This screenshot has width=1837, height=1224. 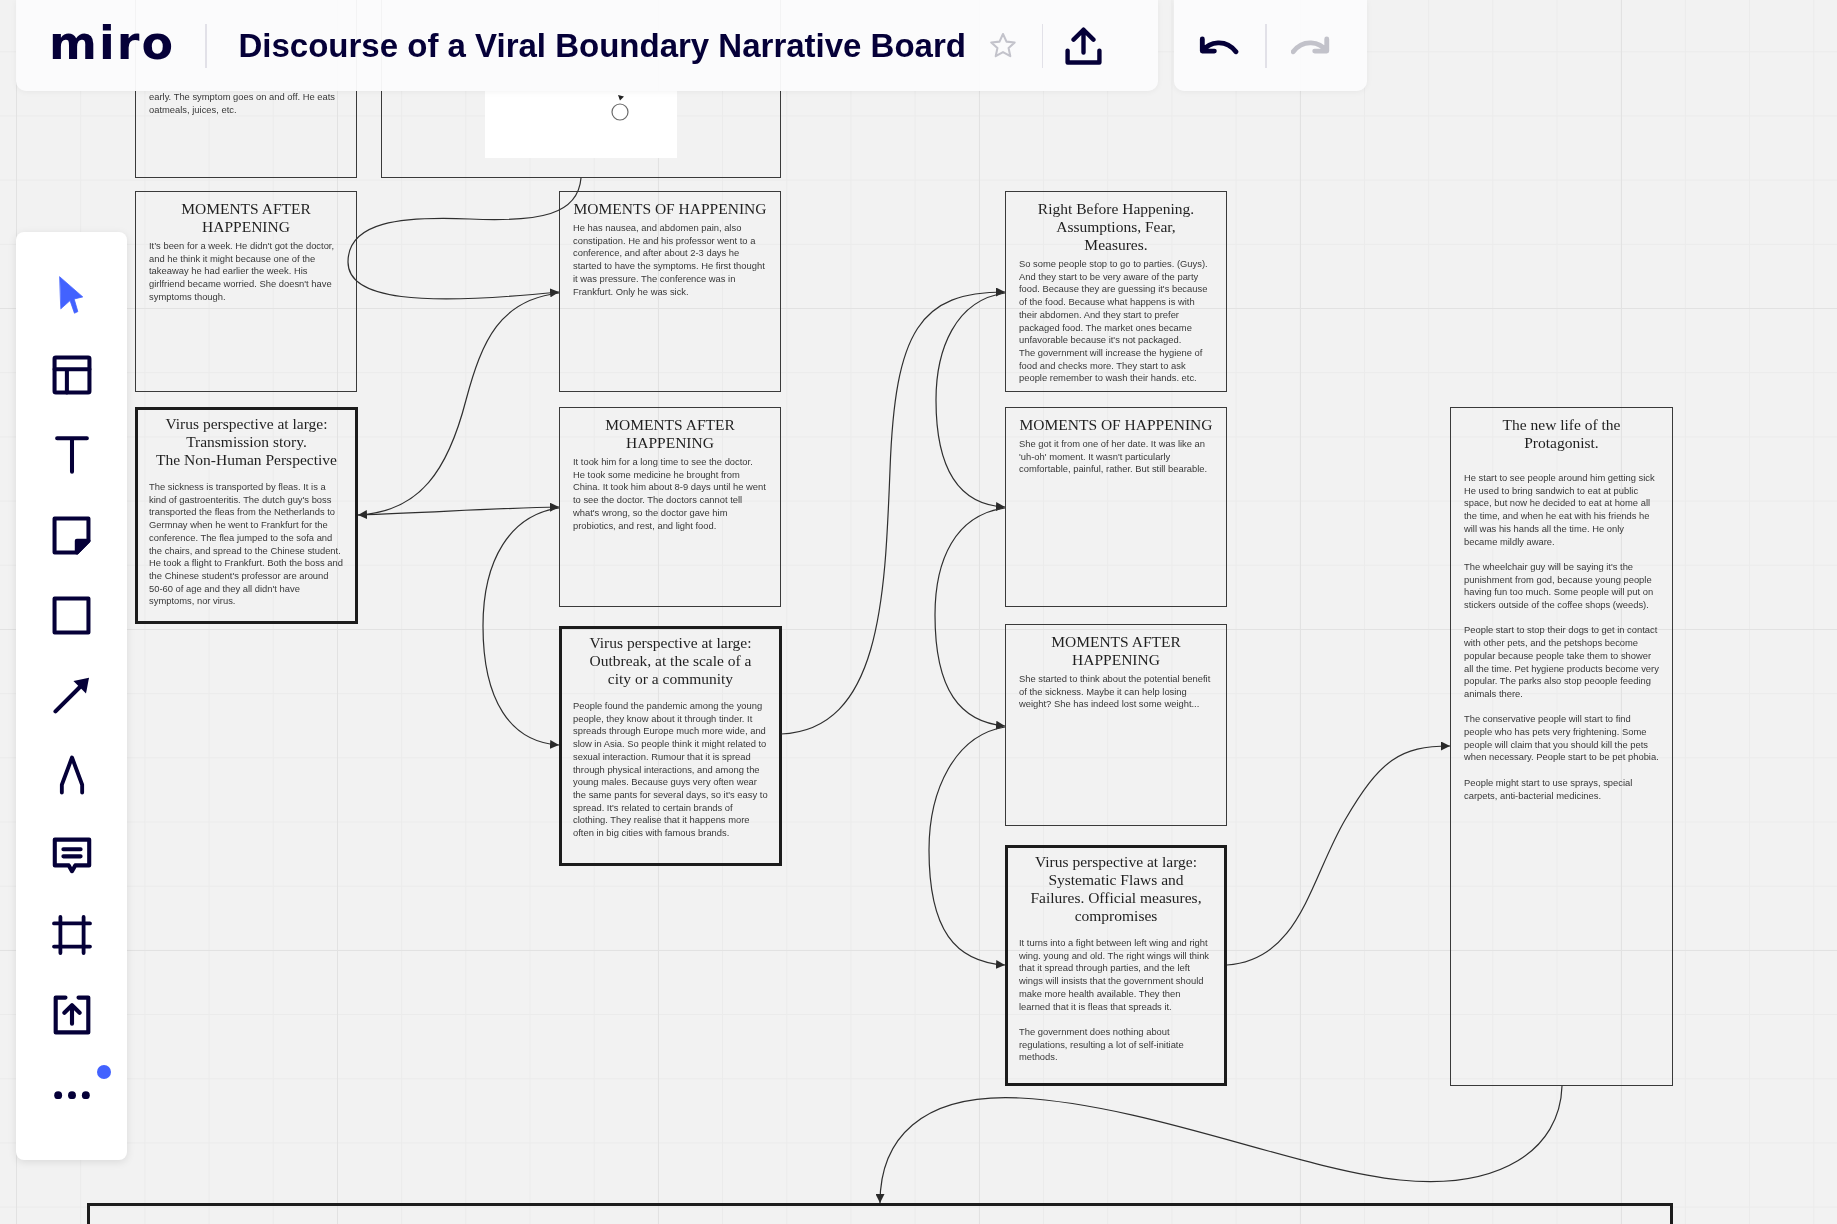 What do you see at coordinates (1561, 739) in the screenshot?
I see `card-text: The conservative people will start to find people who has pets very frightening. Some people will claim that you should kill the pets when necessary. People start to be pet phobia.` at bounding box center [1561, 739].